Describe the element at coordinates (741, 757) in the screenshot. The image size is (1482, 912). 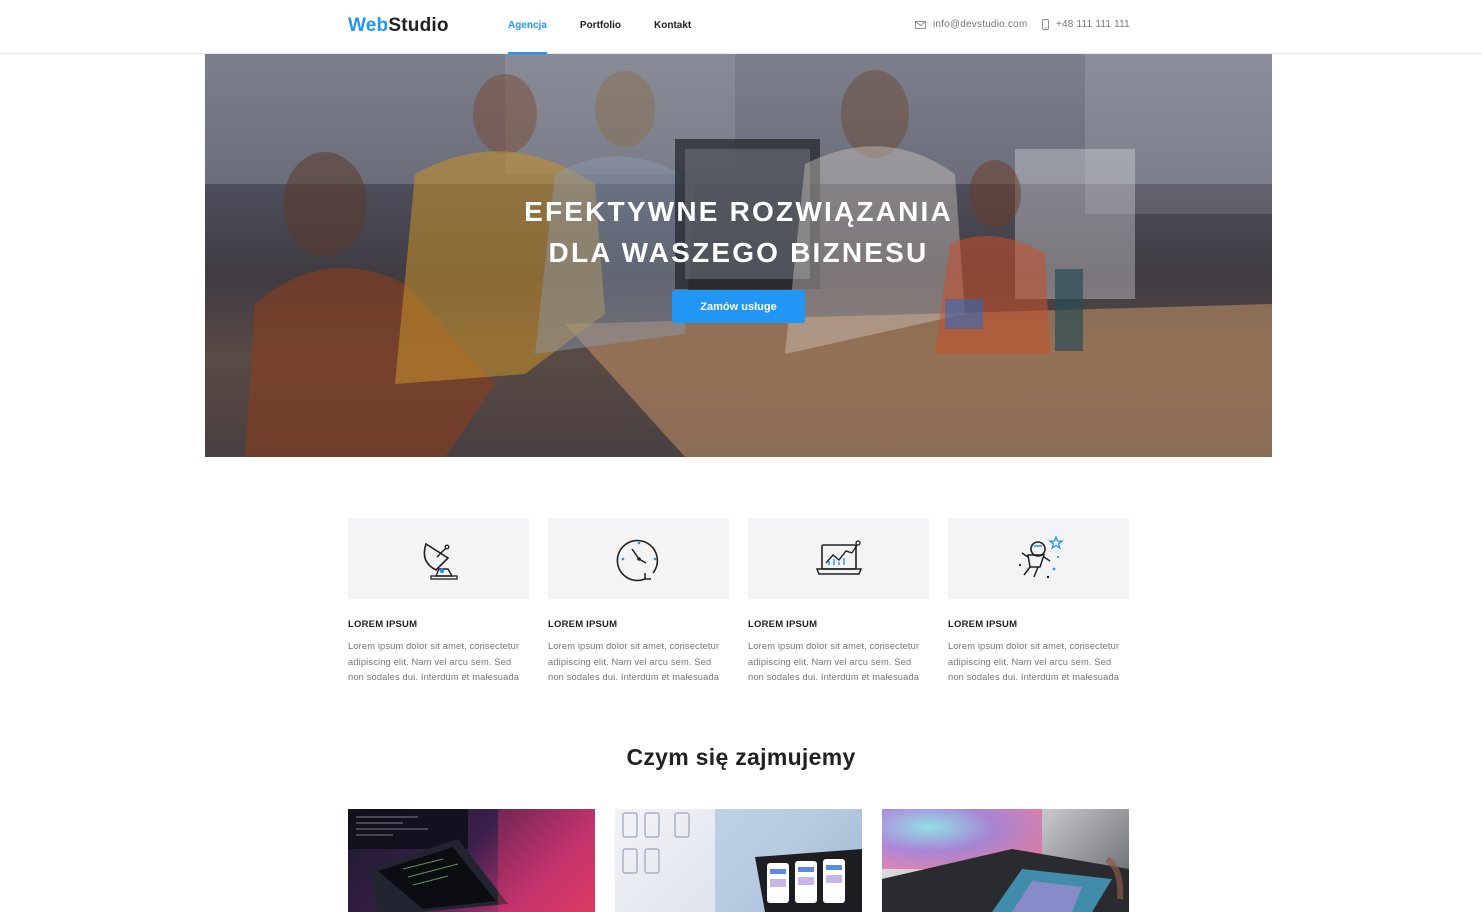
I see `section-title: Czym się zajmujemy` at that location.